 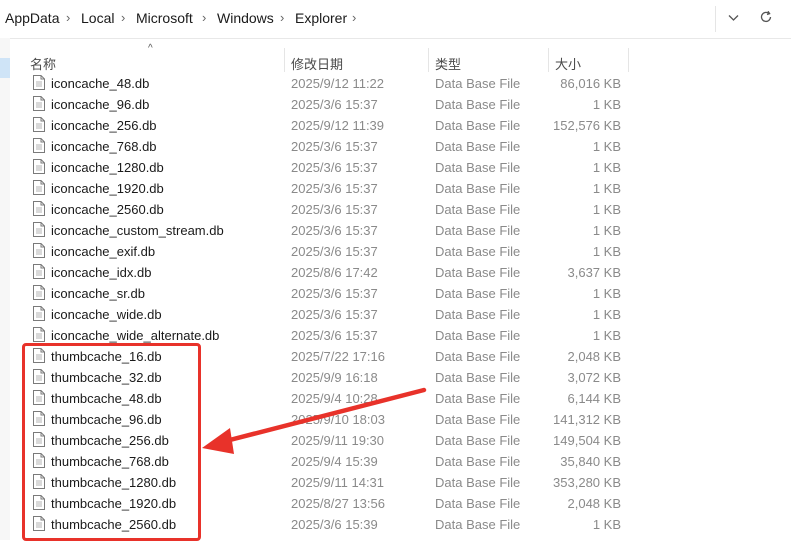 What do you see at coordinates (594, 272) in the screenshot?
I see `file-size: 3,637 KB` at bounding box center [594, 272].